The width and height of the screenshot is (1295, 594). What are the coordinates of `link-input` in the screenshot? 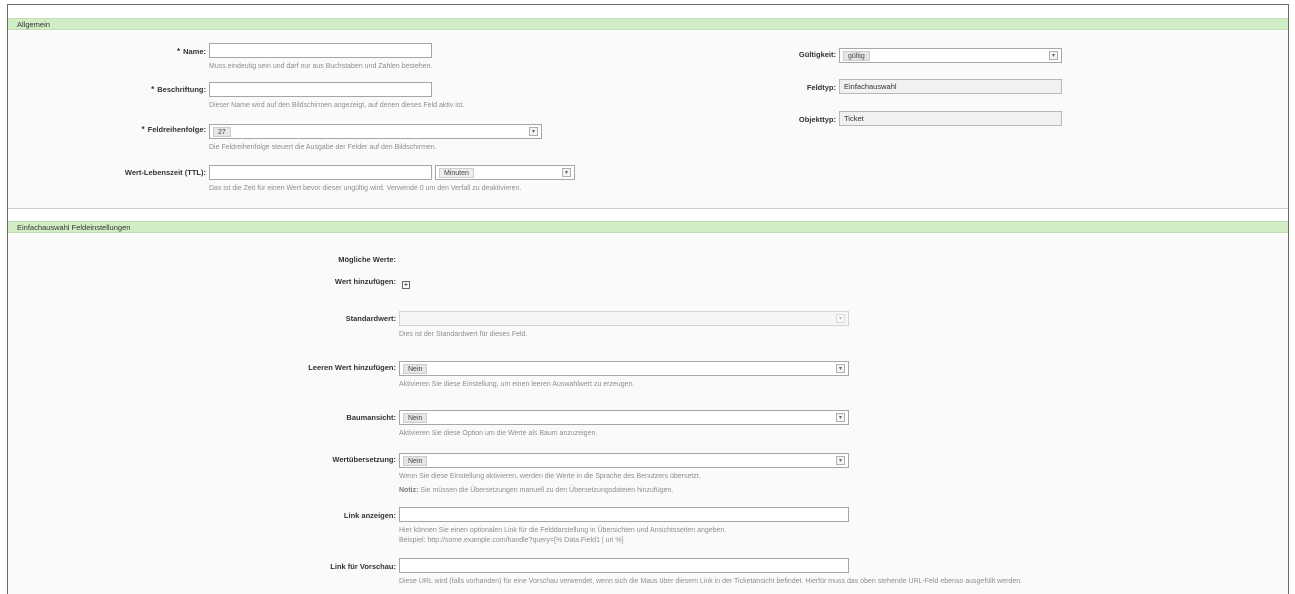 It's located at (624, 514).